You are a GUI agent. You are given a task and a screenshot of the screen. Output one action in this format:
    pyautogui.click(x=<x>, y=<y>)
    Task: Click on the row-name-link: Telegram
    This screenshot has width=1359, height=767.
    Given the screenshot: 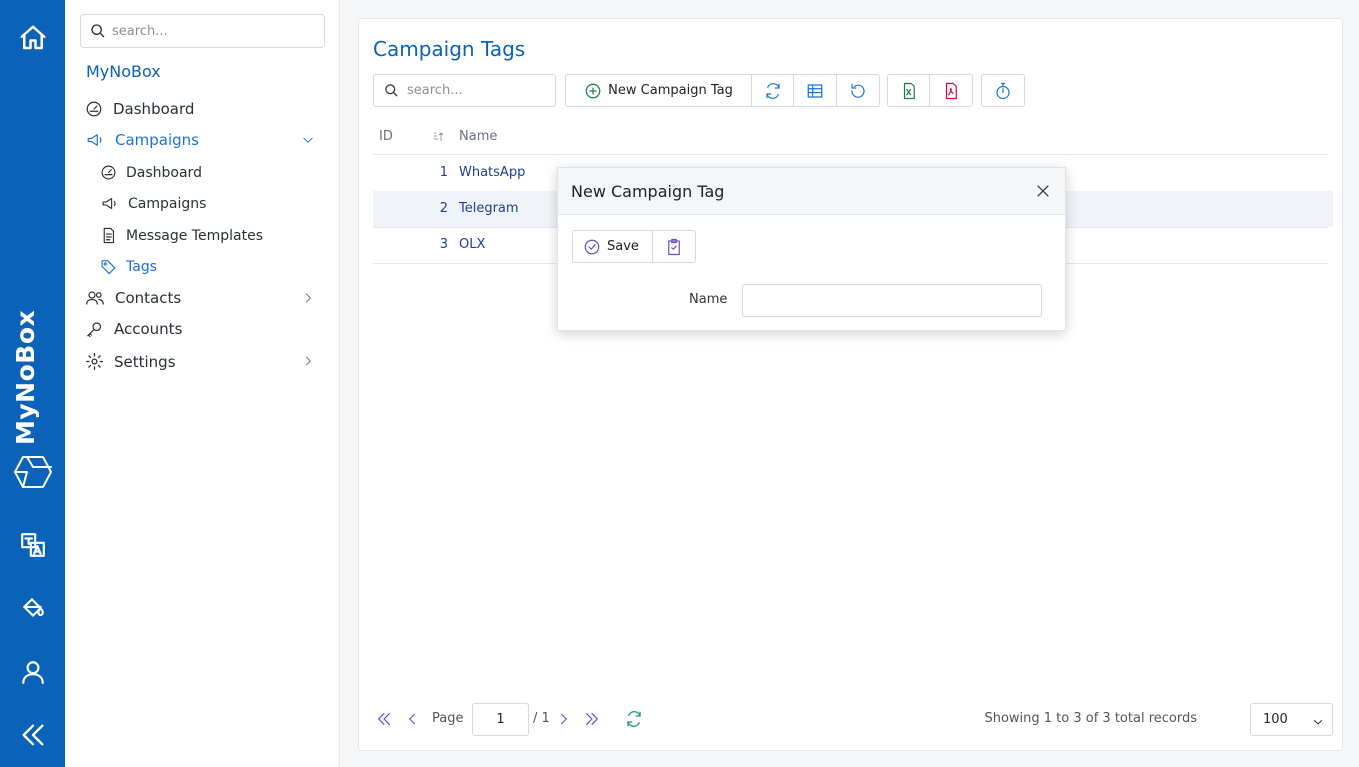 What is the action you would take?
    pyautogui.click(x=489, y=208)
    